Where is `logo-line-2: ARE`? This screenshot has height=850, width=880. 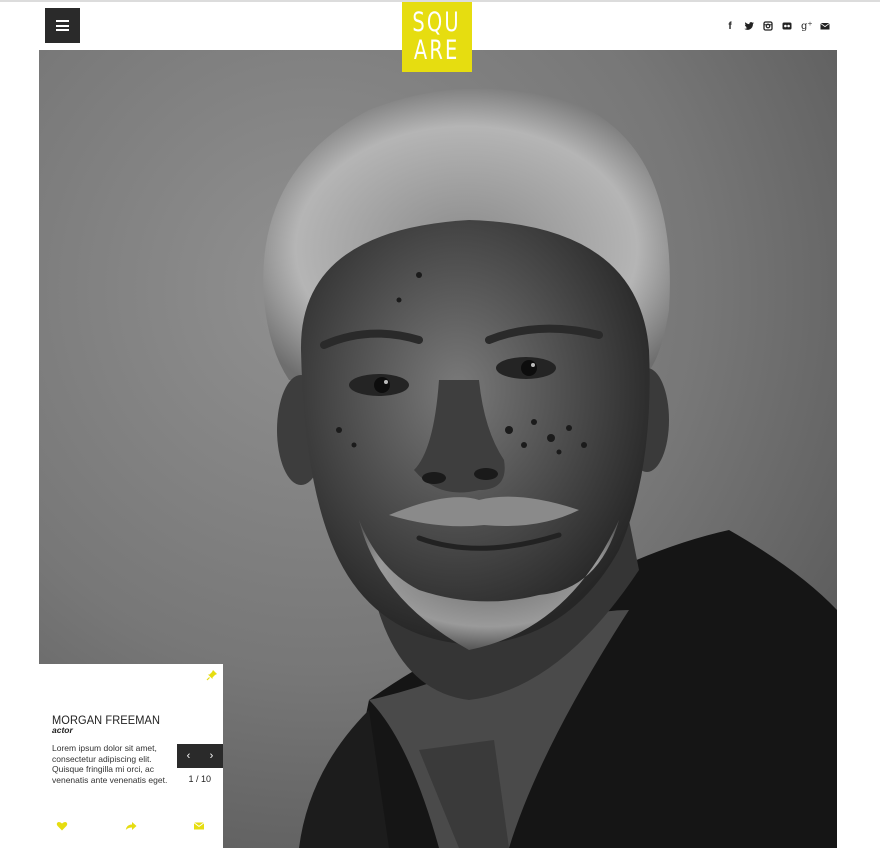 logo-line-2: ARE is located at coordinates (437, 50).